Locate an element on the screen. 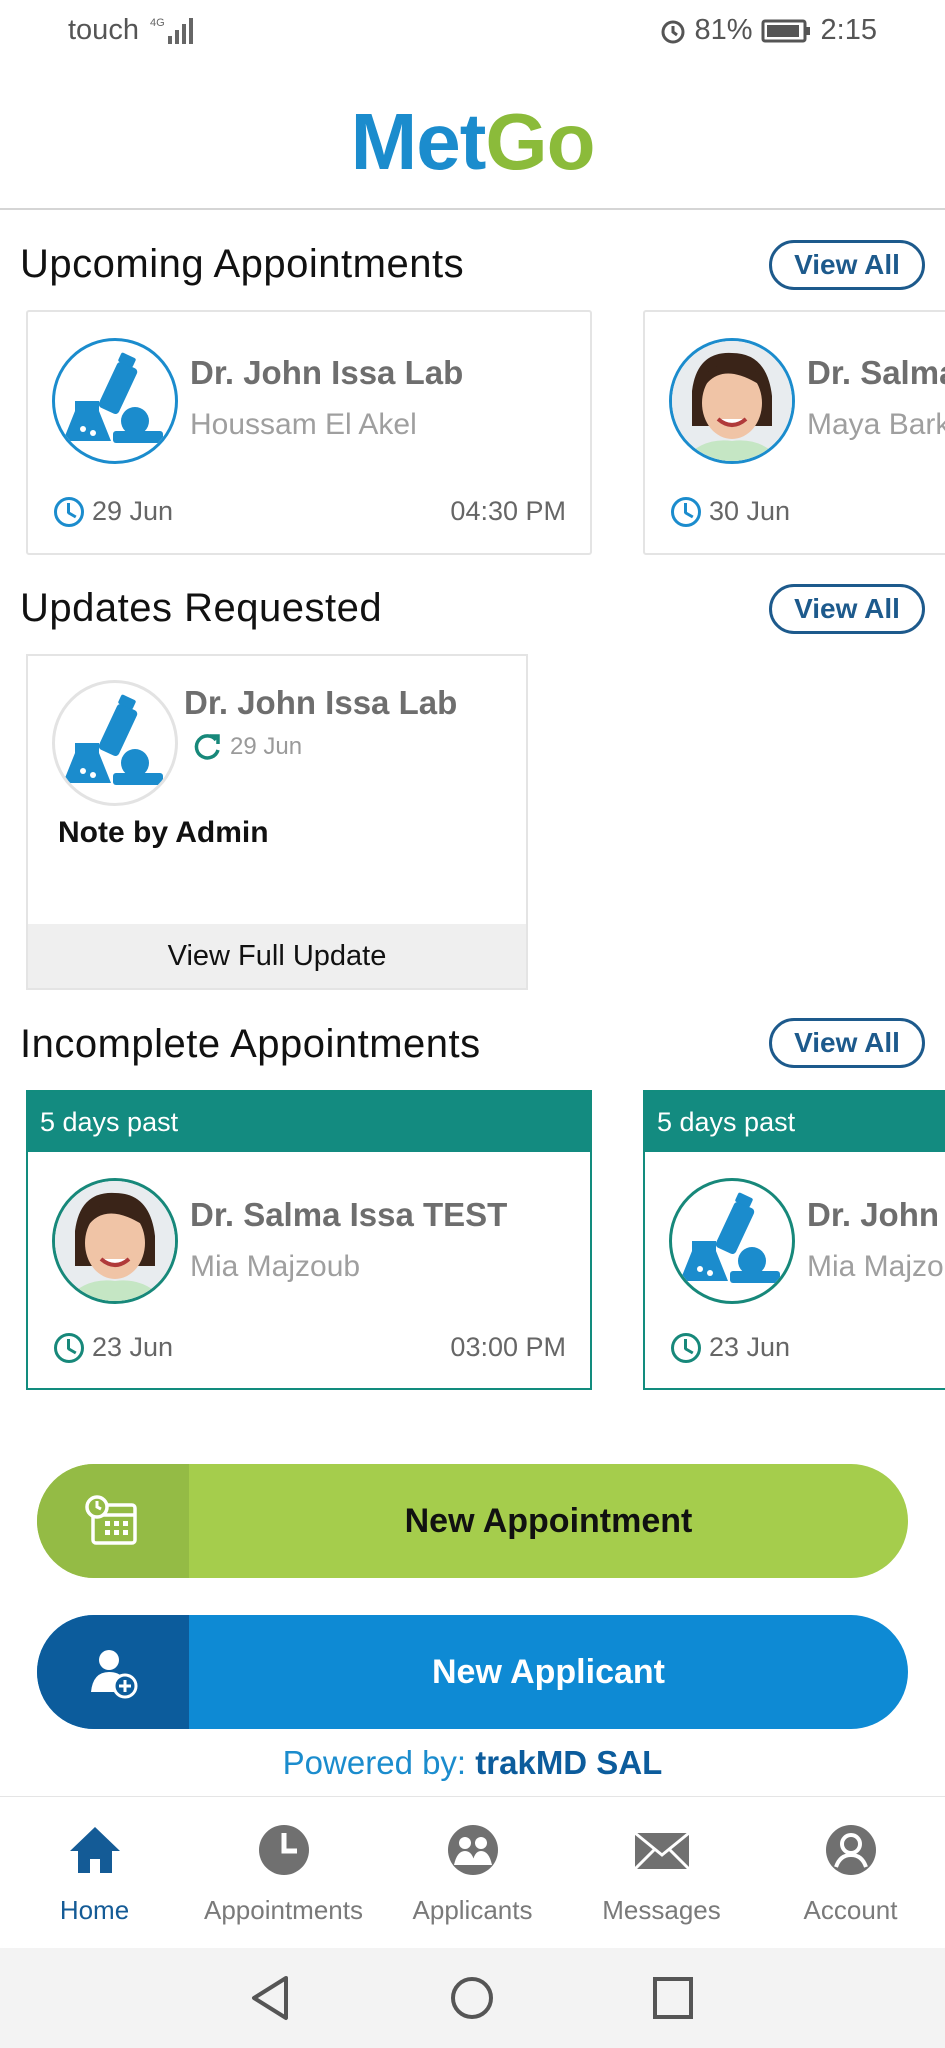  appointment-time: 03:00 PM is located at coordinates (508, 1347).